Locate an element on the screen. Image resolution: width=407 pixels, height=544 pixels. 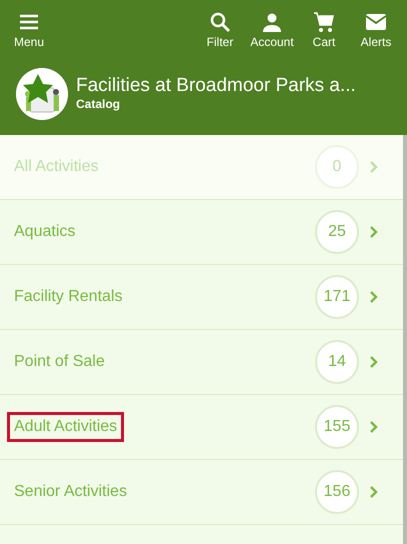
category-name: Senior Activities is located at coordinates (70, 492).